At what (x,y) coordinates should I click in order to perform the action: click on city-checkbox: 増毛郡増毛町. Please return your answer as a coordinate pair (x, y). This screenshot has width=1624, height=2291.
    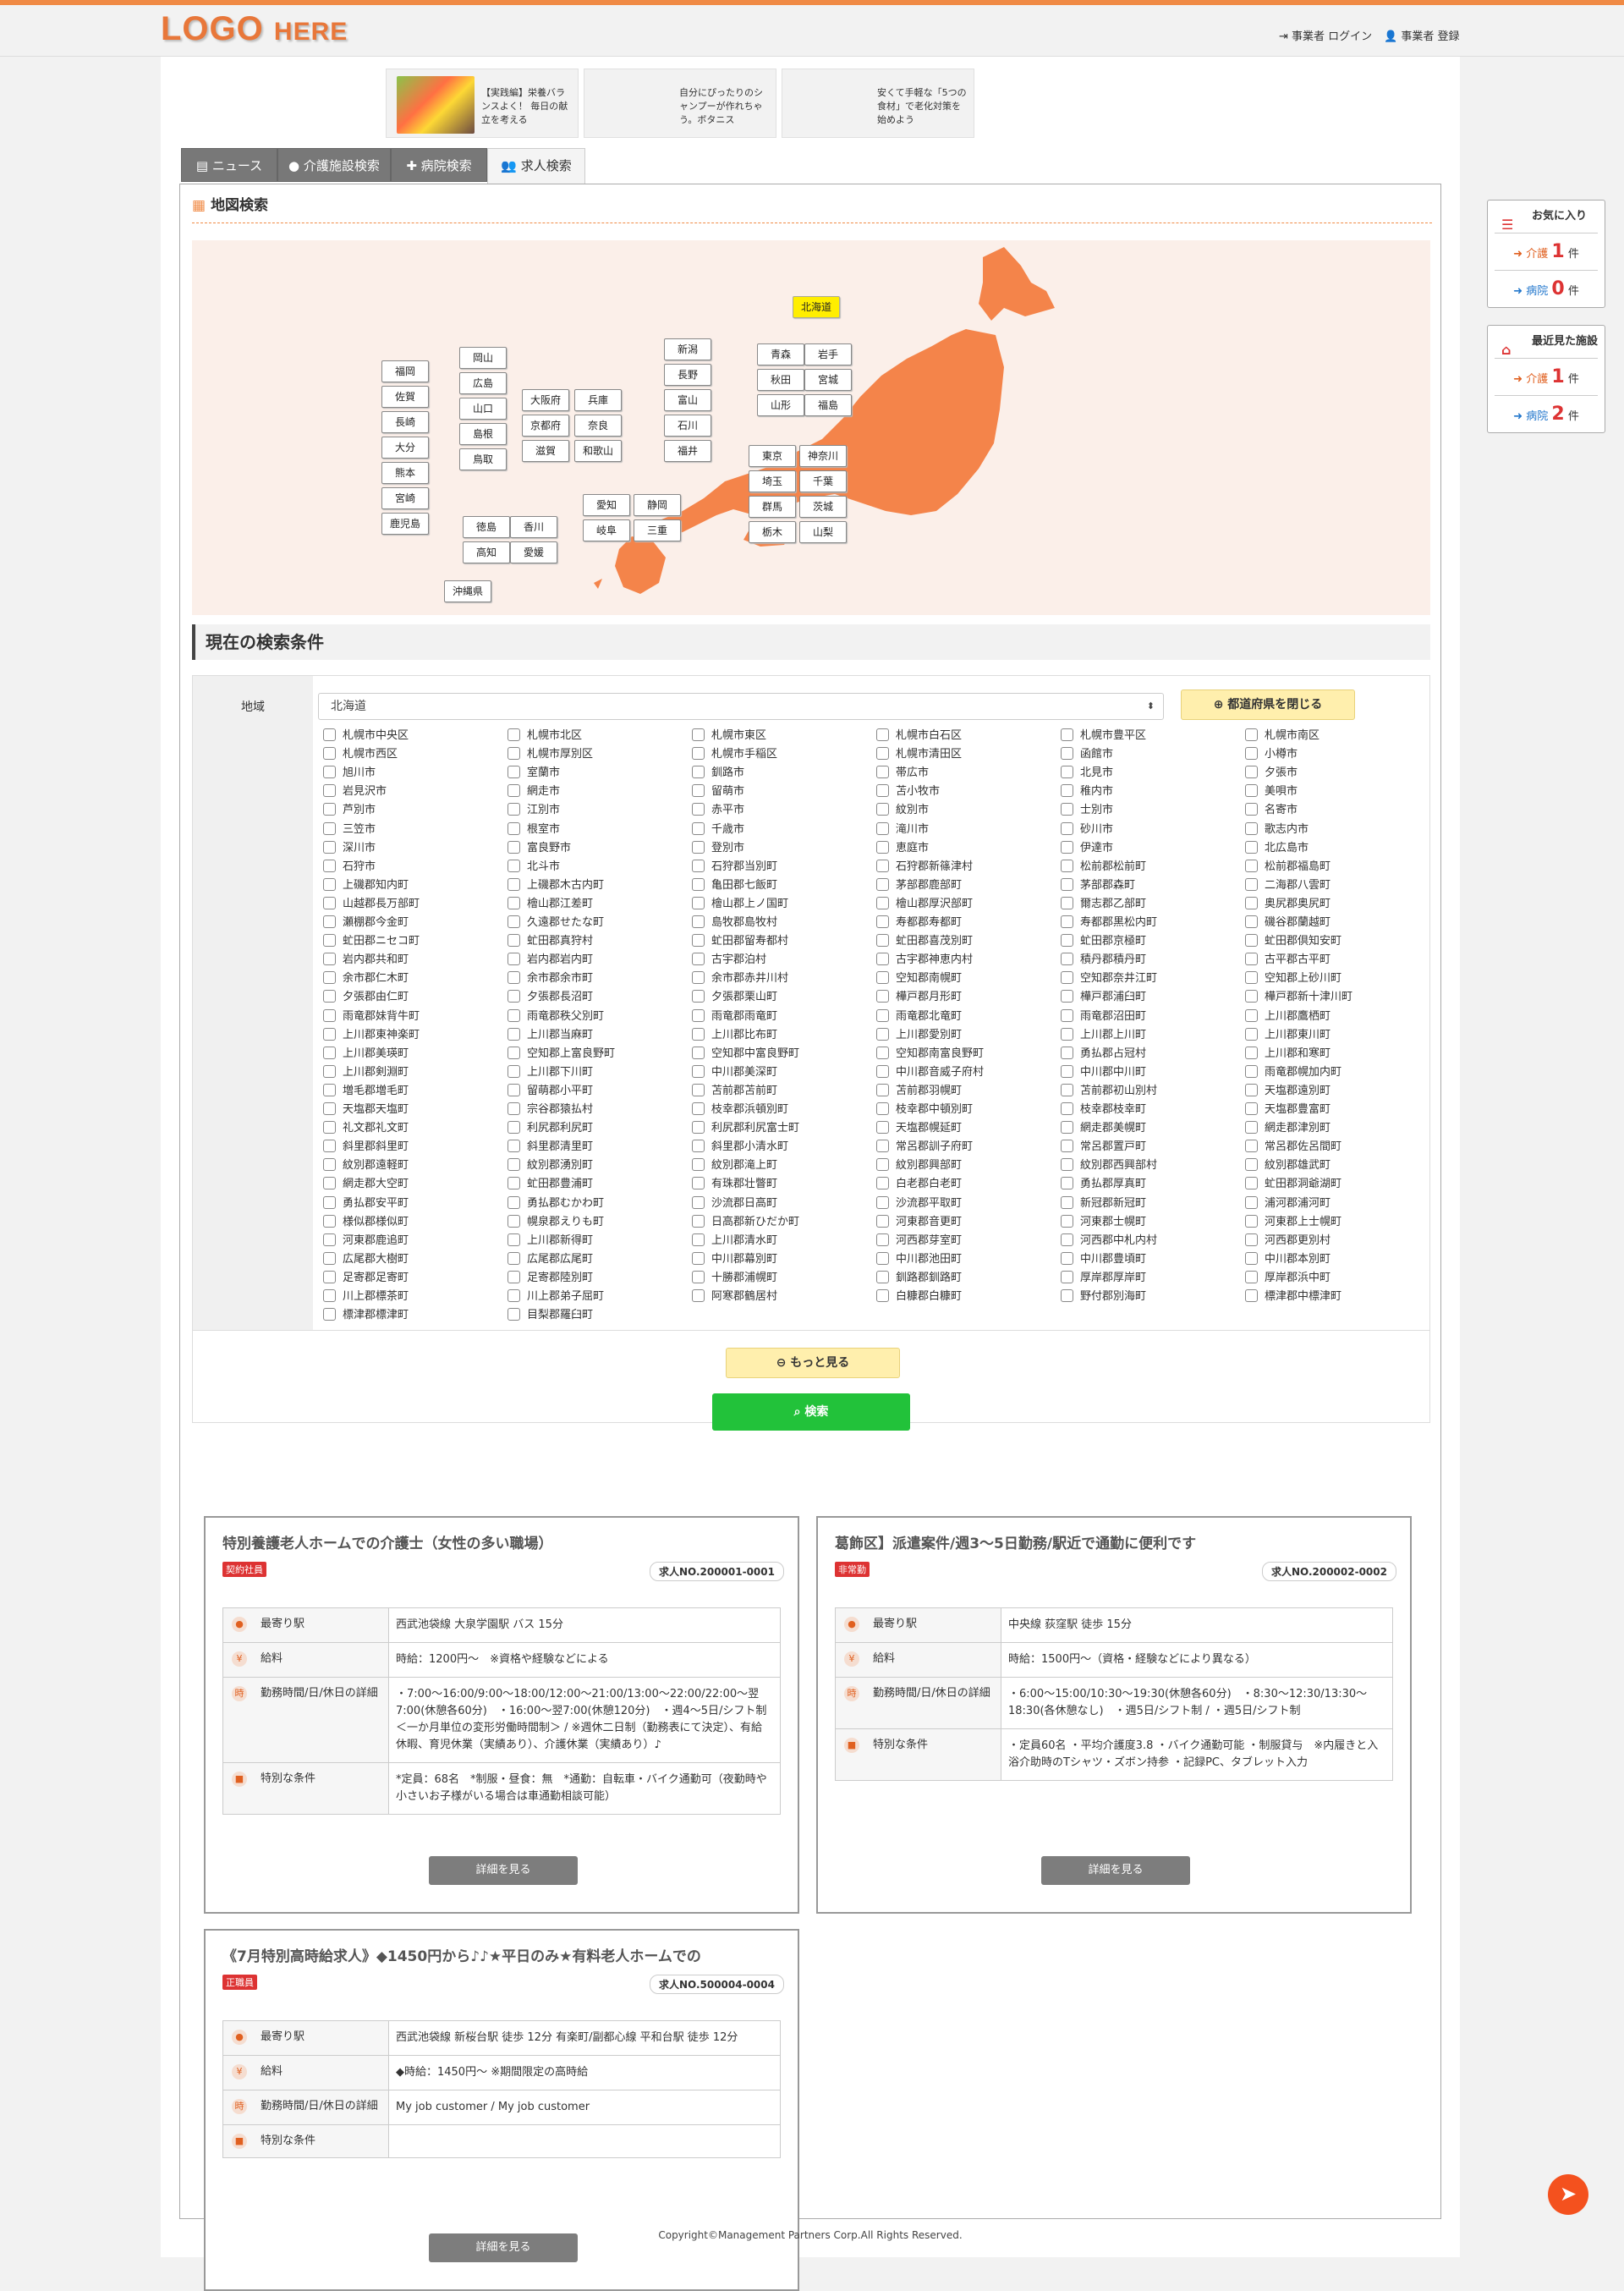
    Looking at the image, I should click on (366, 1091).